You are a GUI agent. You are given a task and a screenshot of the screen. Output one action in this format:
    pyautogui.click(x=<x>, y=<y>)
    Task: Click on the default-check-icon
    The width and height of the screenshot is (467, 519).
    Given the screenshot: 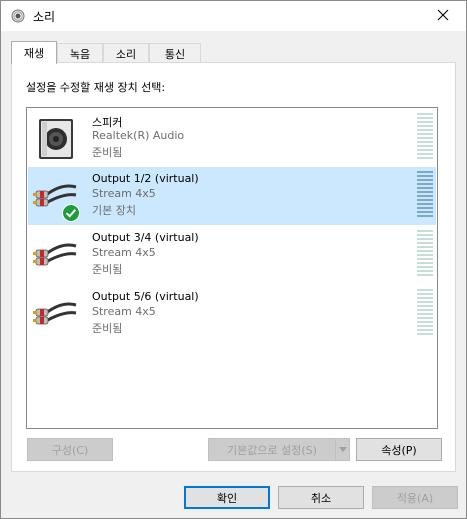 What is the action you would take?
    pyautogui.click(x=71, y=213)
    